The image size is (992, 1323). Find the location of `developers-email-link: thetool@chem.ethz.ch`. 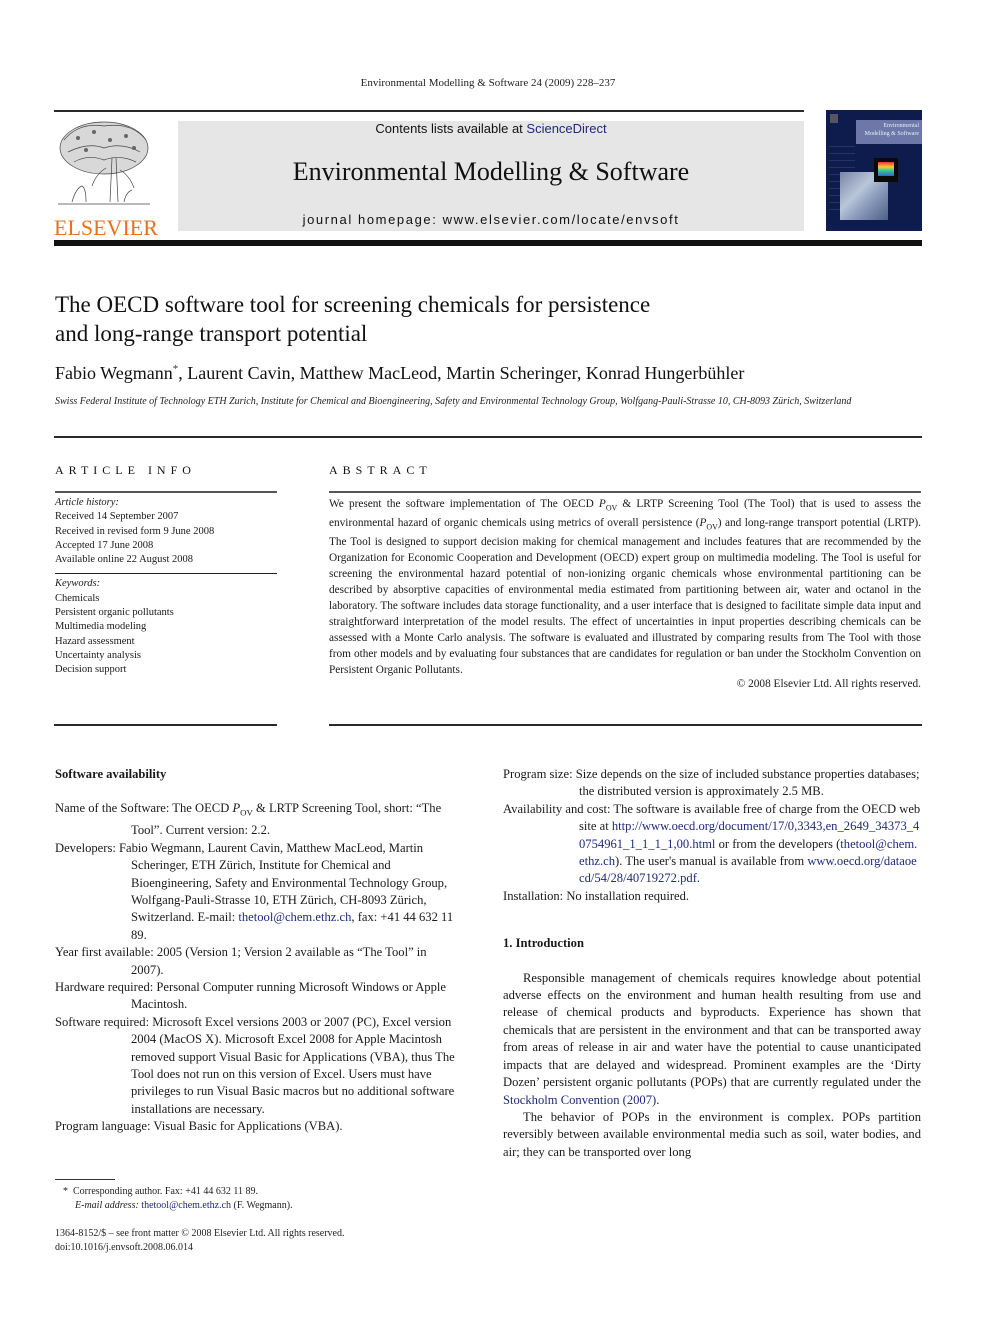

developers-email-link: thetool@chem.ethz.ch is located at coordinates (294, 917).